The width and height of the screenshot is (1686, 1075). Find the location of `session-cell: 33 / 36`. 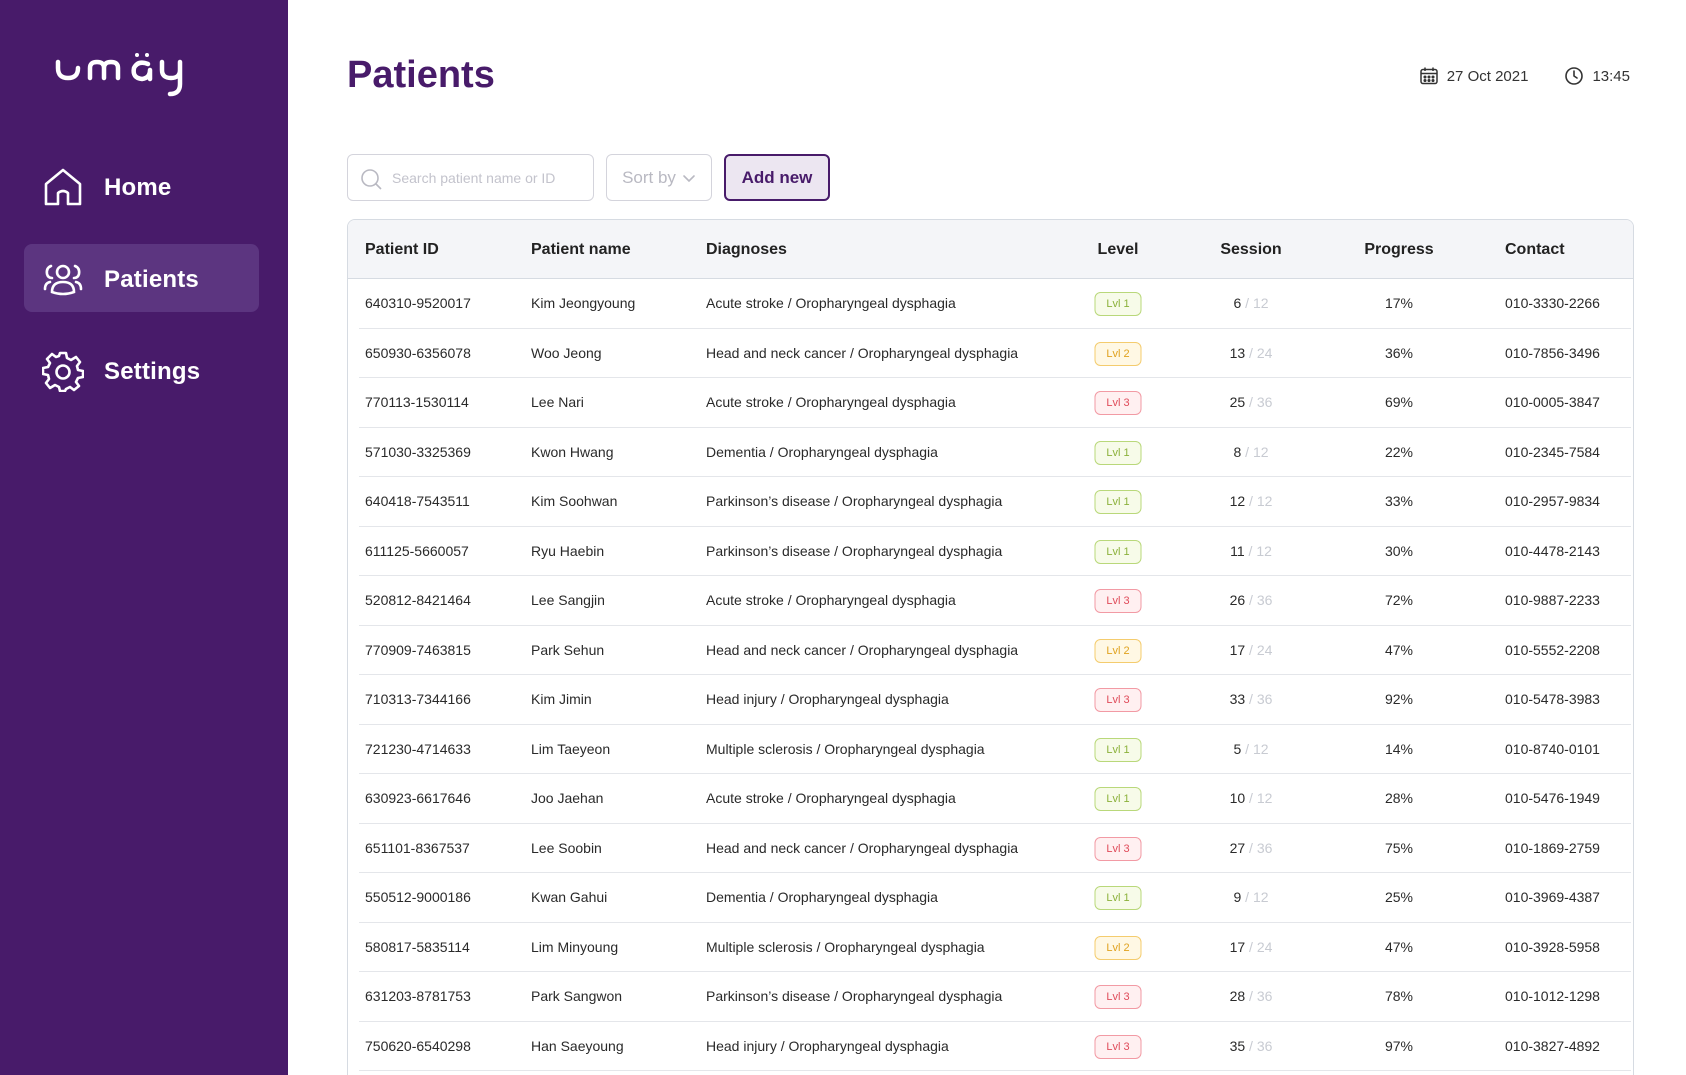

session-cell: 33 / 36 is located at coordinates (1251, 699).